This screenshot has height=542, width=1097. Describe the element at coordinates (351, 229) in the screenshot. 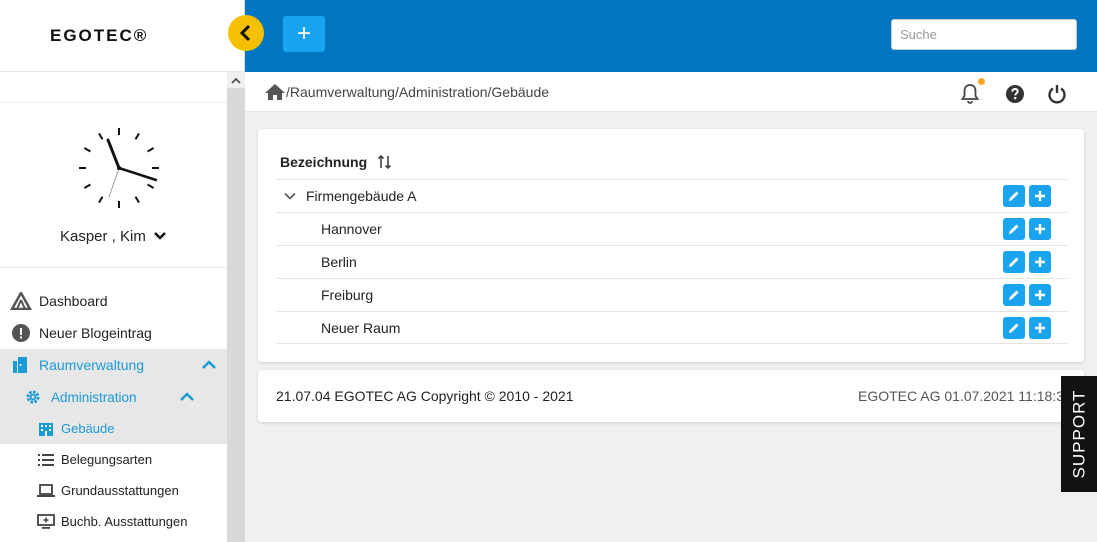

I see `tree-row-label: Hannover` at that location.